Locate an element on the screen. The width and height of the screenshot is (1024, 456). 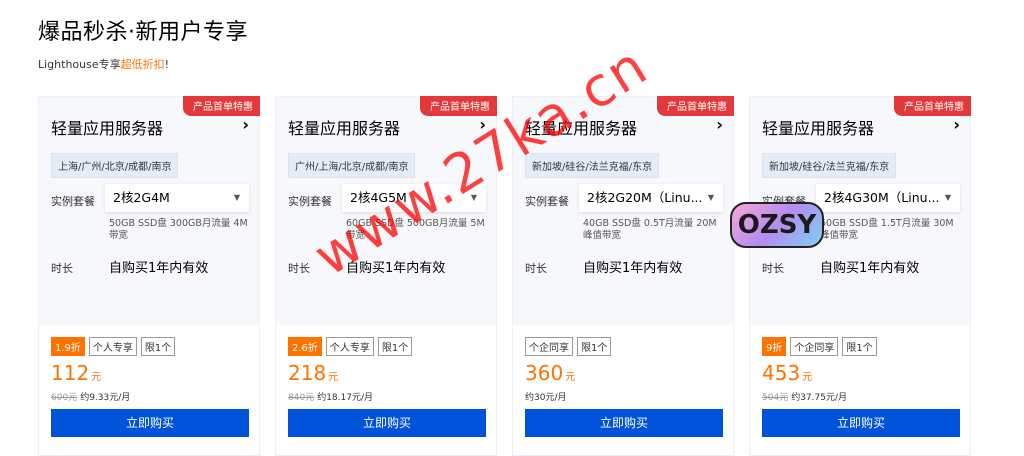
price-value: 360 is located at coordinates (544, 373).